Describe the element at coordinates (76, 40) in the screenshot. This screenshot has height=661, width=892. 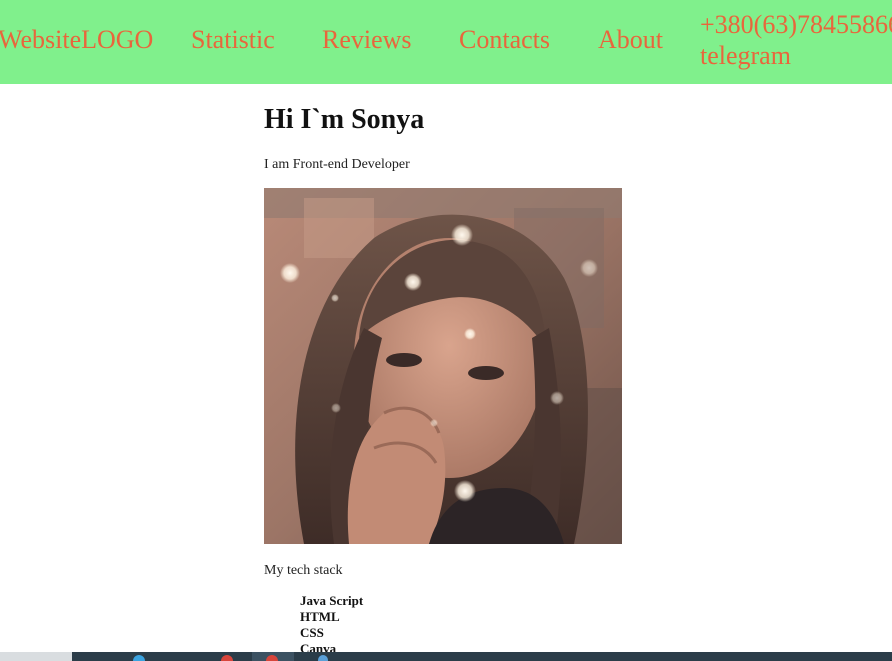
I see `site-logo-link: WebsiteLOGO` at that location.